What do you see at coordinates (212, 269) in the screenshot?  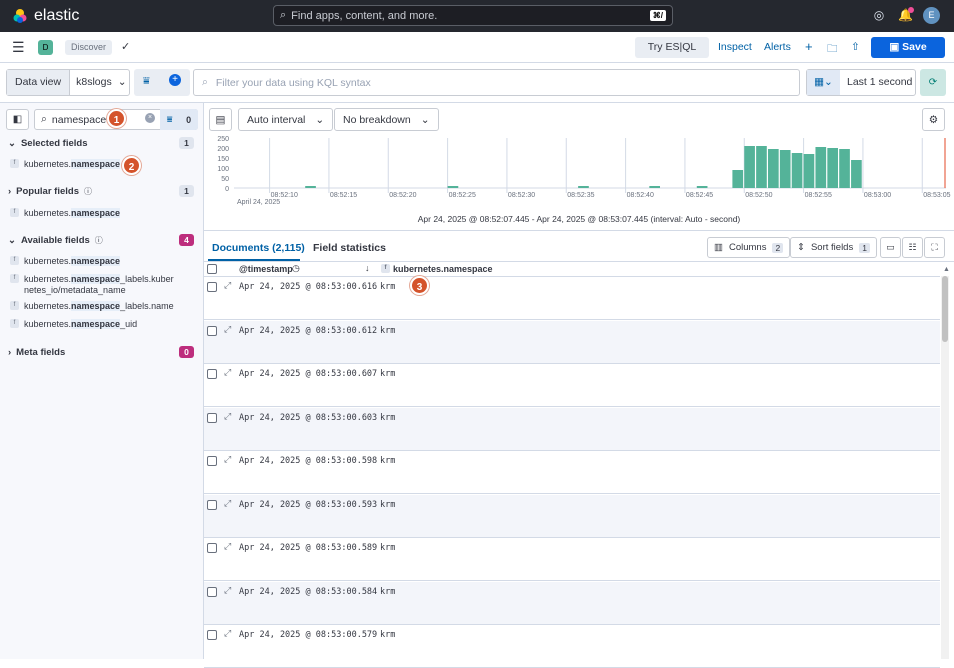 I see `select-all-checkbox` at bounding box center [212, 269].